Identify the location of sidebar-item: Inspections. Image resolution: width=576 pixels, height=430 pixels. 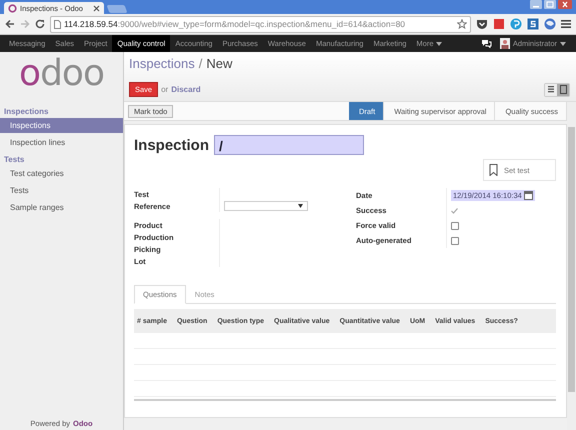
(61, 125).